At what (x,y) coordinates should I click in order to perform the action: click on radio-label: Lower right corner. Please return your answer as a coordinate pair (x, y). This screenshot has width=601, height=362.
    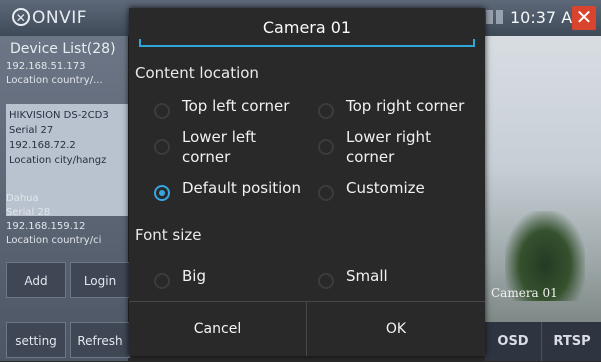
    Looking at the image, I should click on (388, 147).